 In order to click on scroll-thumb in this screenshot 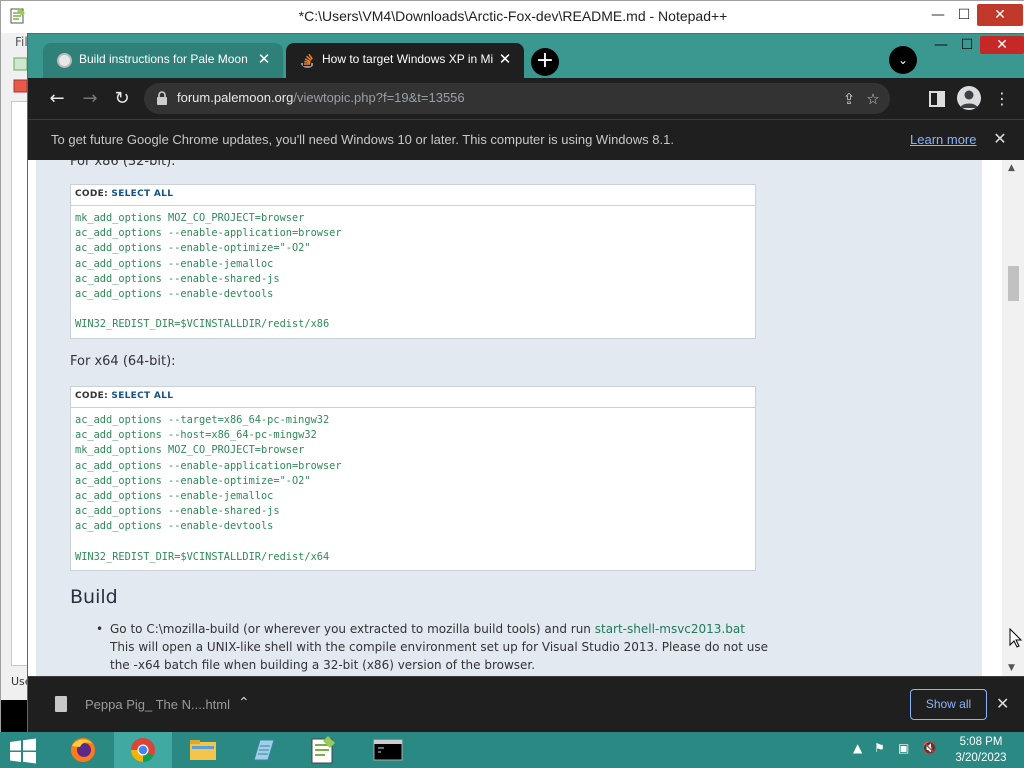, I will do `click(1013, 283)`.